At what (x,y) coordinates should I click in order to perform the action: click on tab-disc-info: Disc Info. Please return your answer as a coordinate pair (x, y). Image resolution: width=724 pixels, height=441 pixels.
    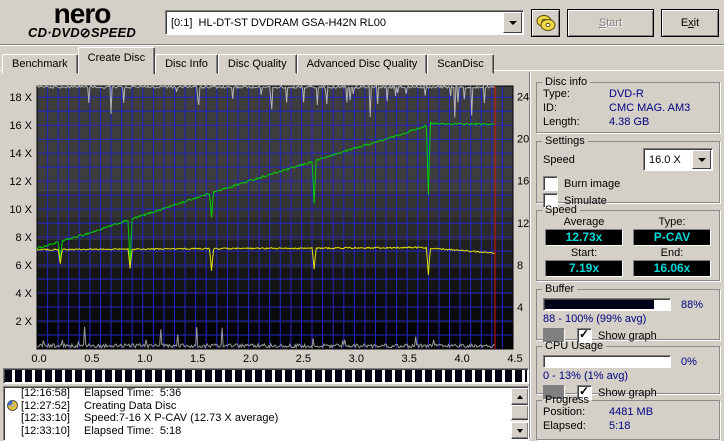
    Looking at the image, I should click on (186, 64).